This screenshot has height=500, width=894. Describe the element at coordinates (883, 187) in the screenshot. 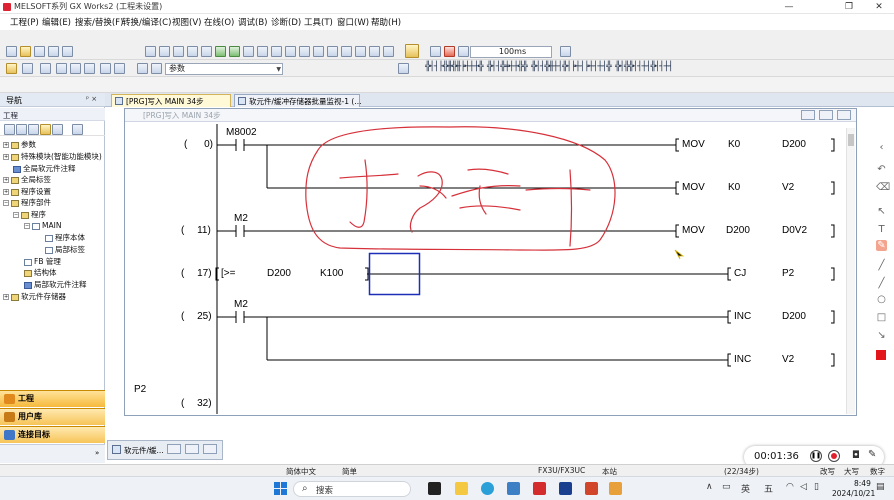

I see `eraser-icon: ⌫` at that location.